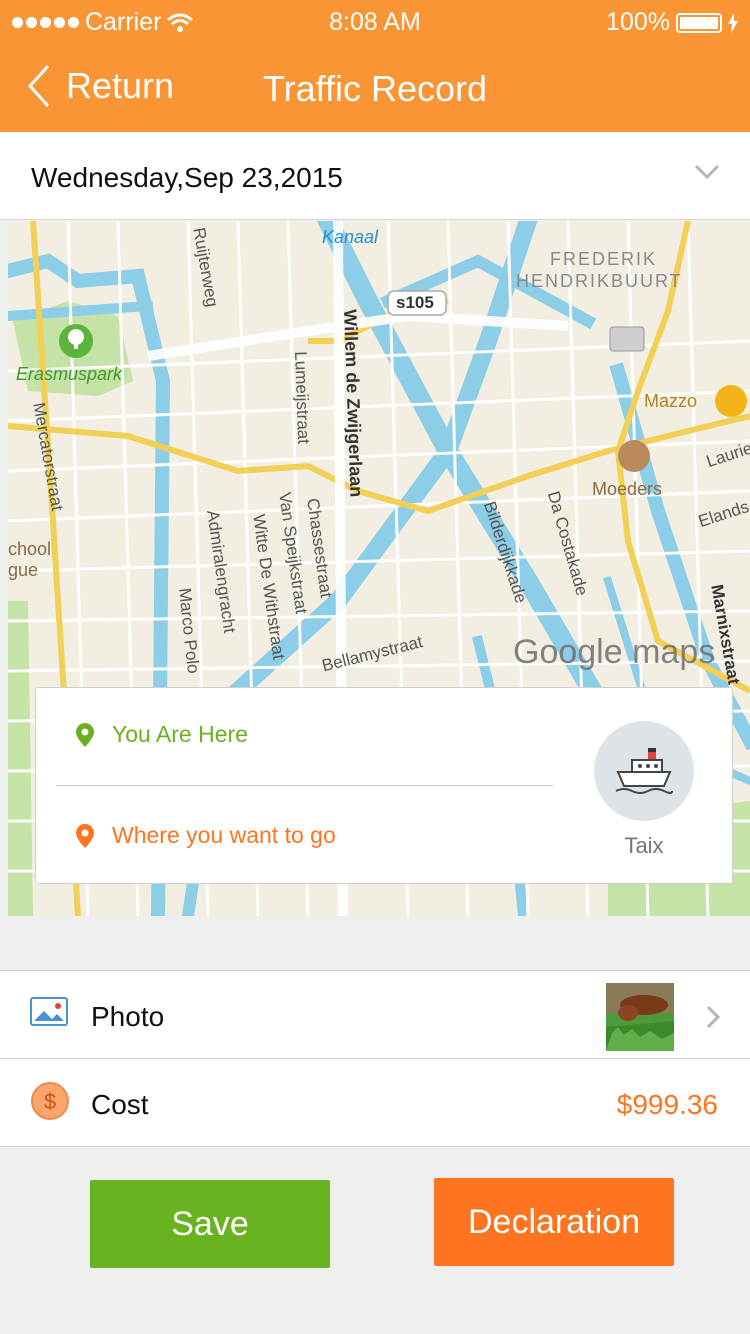 The width and height of the screenshot is (750, 1334). What do you see at coordinates (224, 835) in the screenshot?
I see `destination-label: Where you want to go` at bounding box center [224, 835].